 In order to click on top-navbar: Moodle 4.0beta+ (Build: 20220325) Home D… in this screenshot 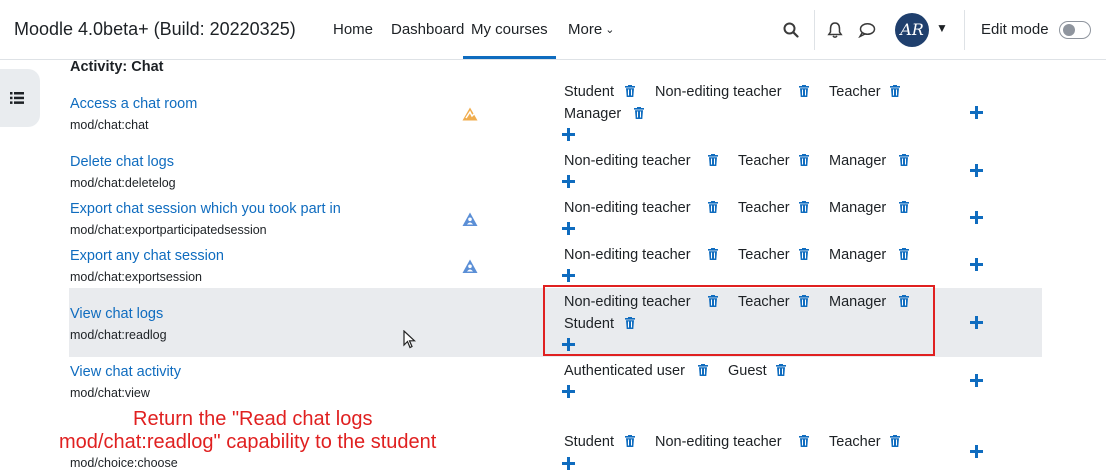, I will do `click(553, 30)`.